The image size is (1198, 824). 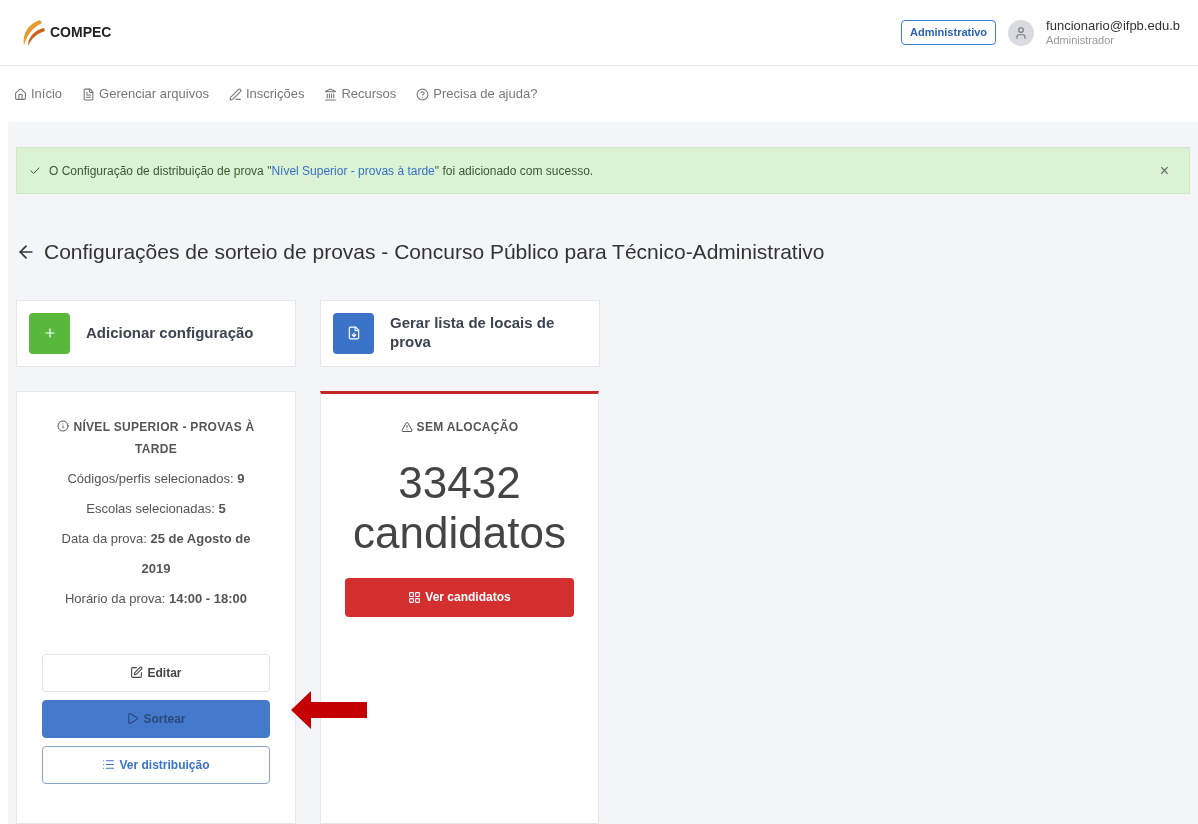 What do you see at coordinates (156, 764) in the screenshot?
I see `list-button: Ver distribuição` at bounding box center [156, 764].